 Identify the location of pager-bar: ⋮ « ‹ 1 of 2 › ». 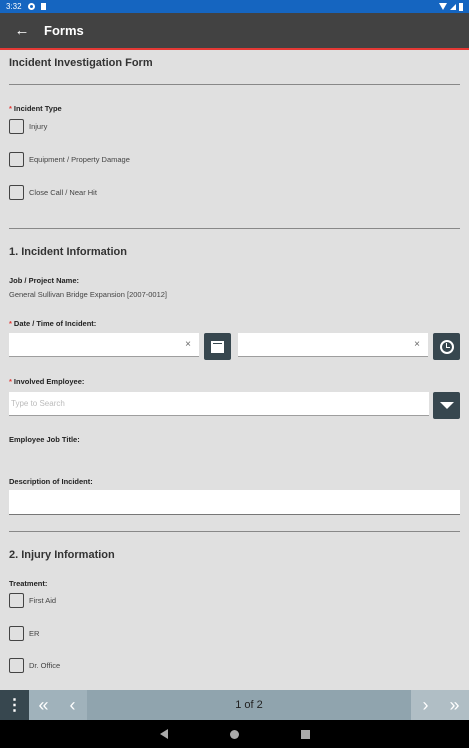
(234, 705).